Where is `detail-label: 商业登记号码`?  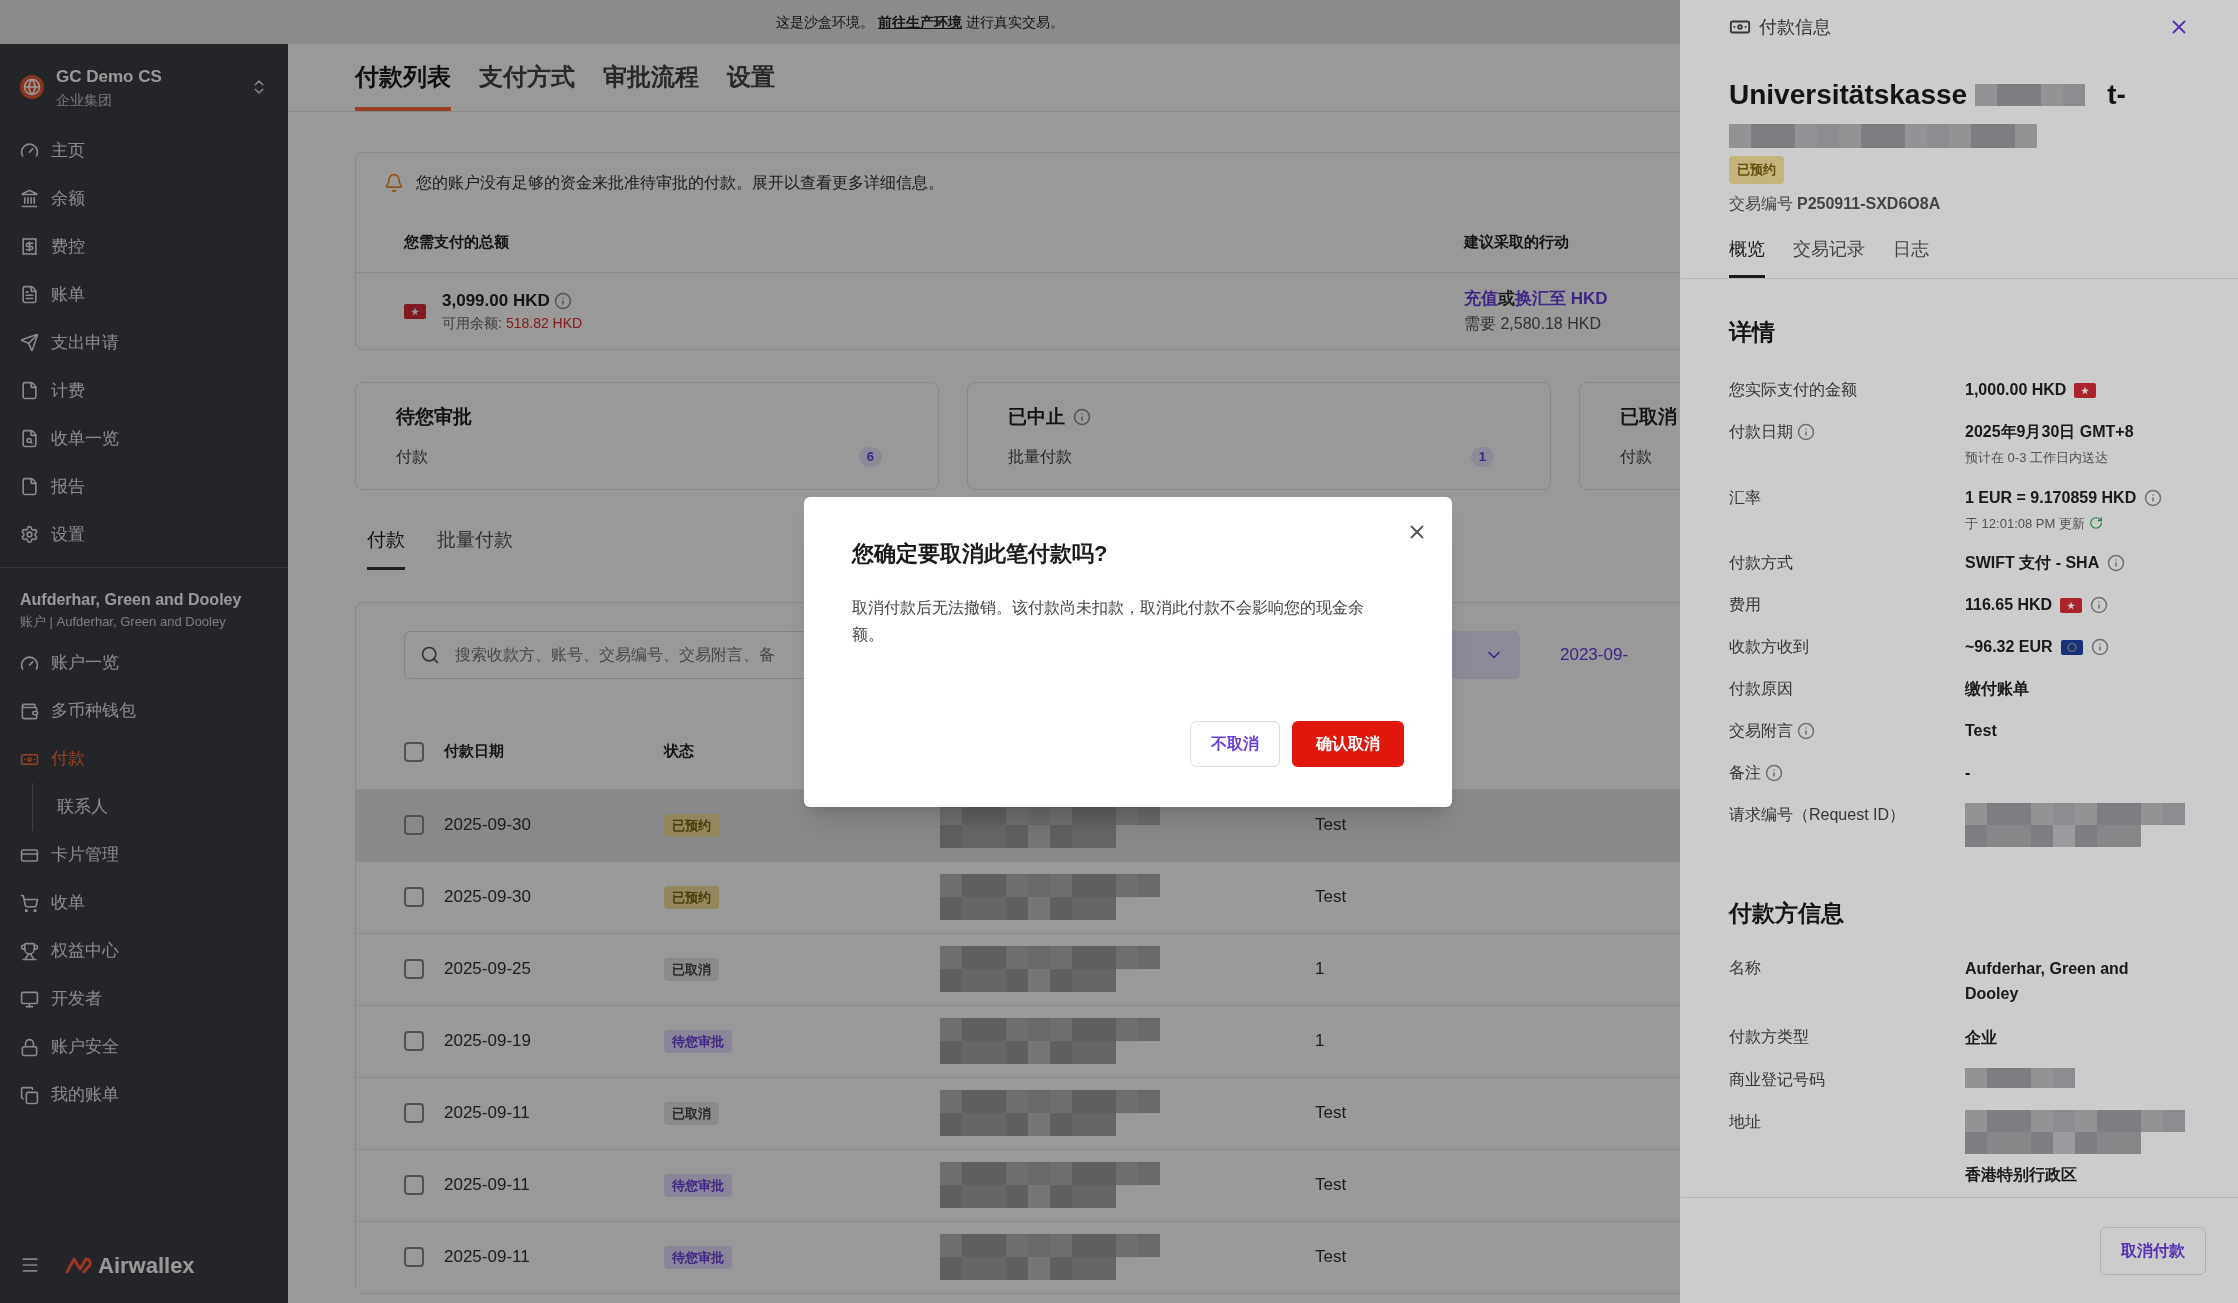
detail-label: 商业登记号码 is located at coordinates (1777, 1080).